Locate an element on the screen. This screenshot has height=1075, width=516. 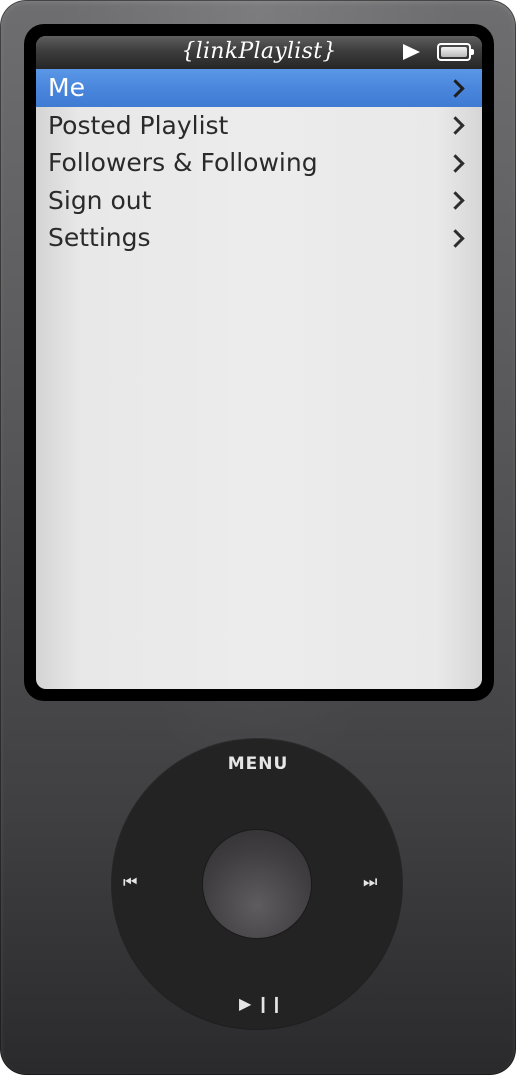
menu-item-label: Settings is located at coordinates (99, 237).